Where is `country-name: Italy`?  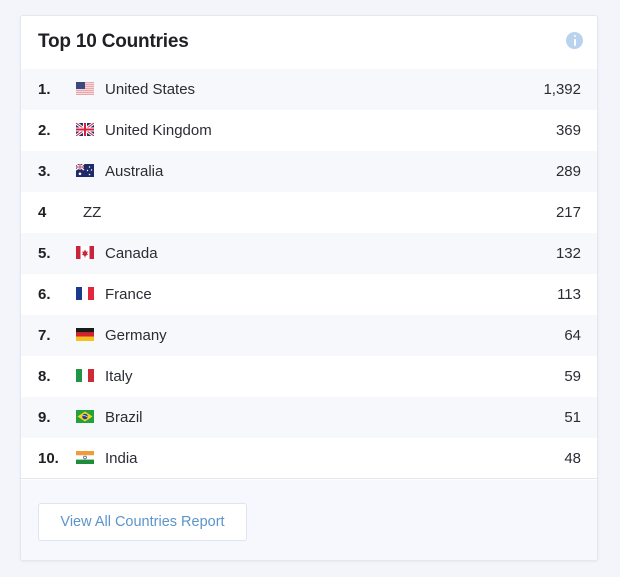 country-name: Italy is located at coordinates (119, 376).